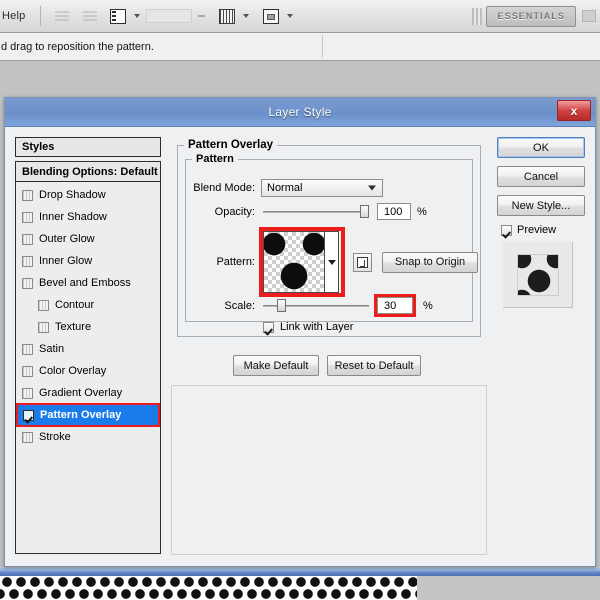 The width and height of the screenshot is (600, 600). I want to click on effect-label: Outer Glow, so click(67, 239).